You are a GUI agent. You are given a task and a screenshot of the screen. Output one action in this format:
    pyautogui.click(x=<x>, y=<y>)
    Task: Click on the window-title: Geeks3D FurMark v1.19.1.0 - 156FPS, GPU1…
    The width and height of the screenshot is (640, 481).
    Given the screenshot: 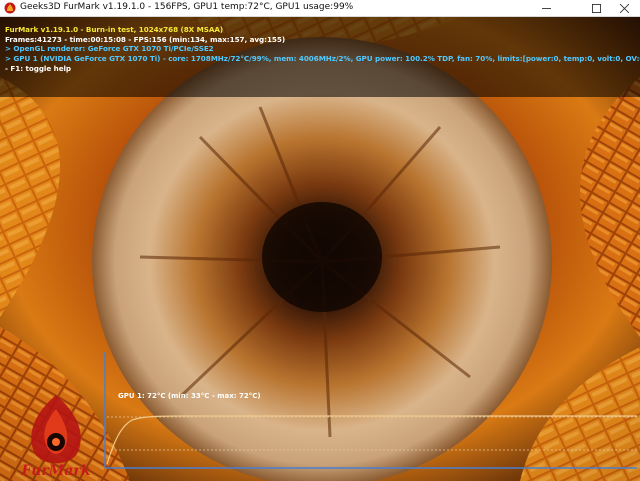 What is the action you would take?
    pyautogui.click(x=187, y=7)
    